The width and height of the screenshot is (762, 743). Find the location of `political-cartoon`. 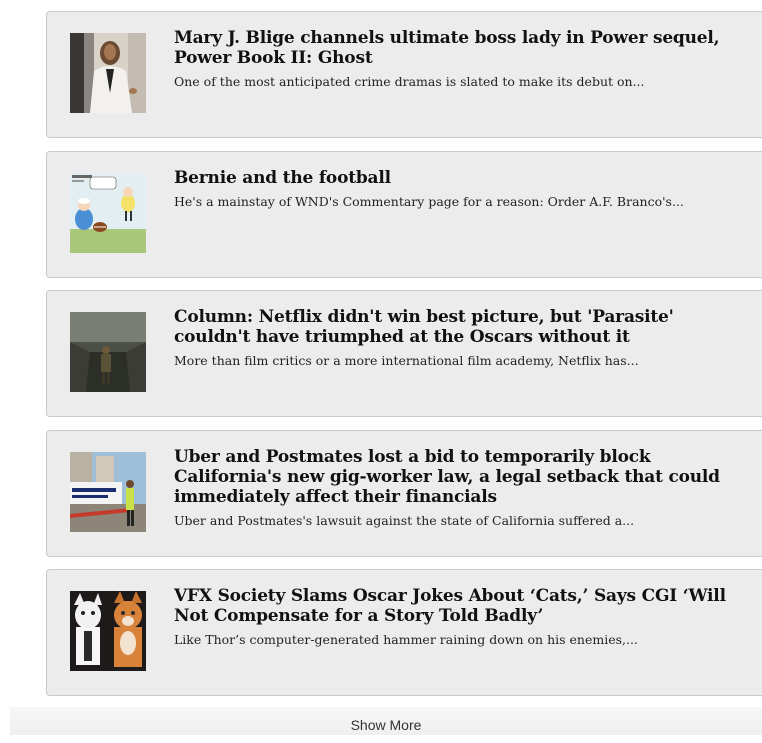

political-cartoon is located at coordinates (108, 213).